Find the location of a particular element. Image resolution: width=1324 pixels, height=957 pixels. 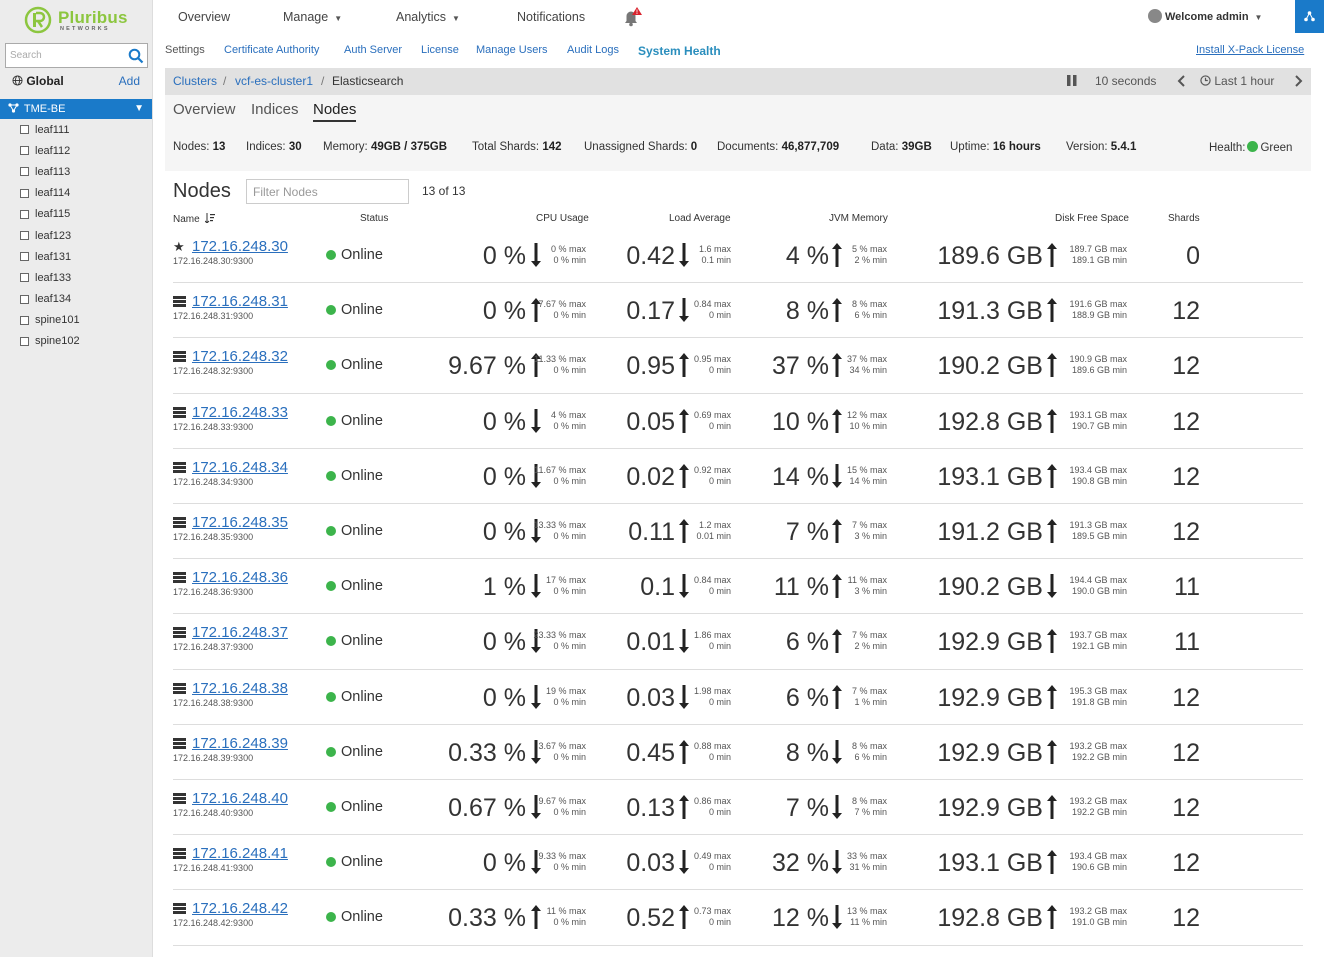

stat-indices-label: Indices: is located at coordinates (266, 147).